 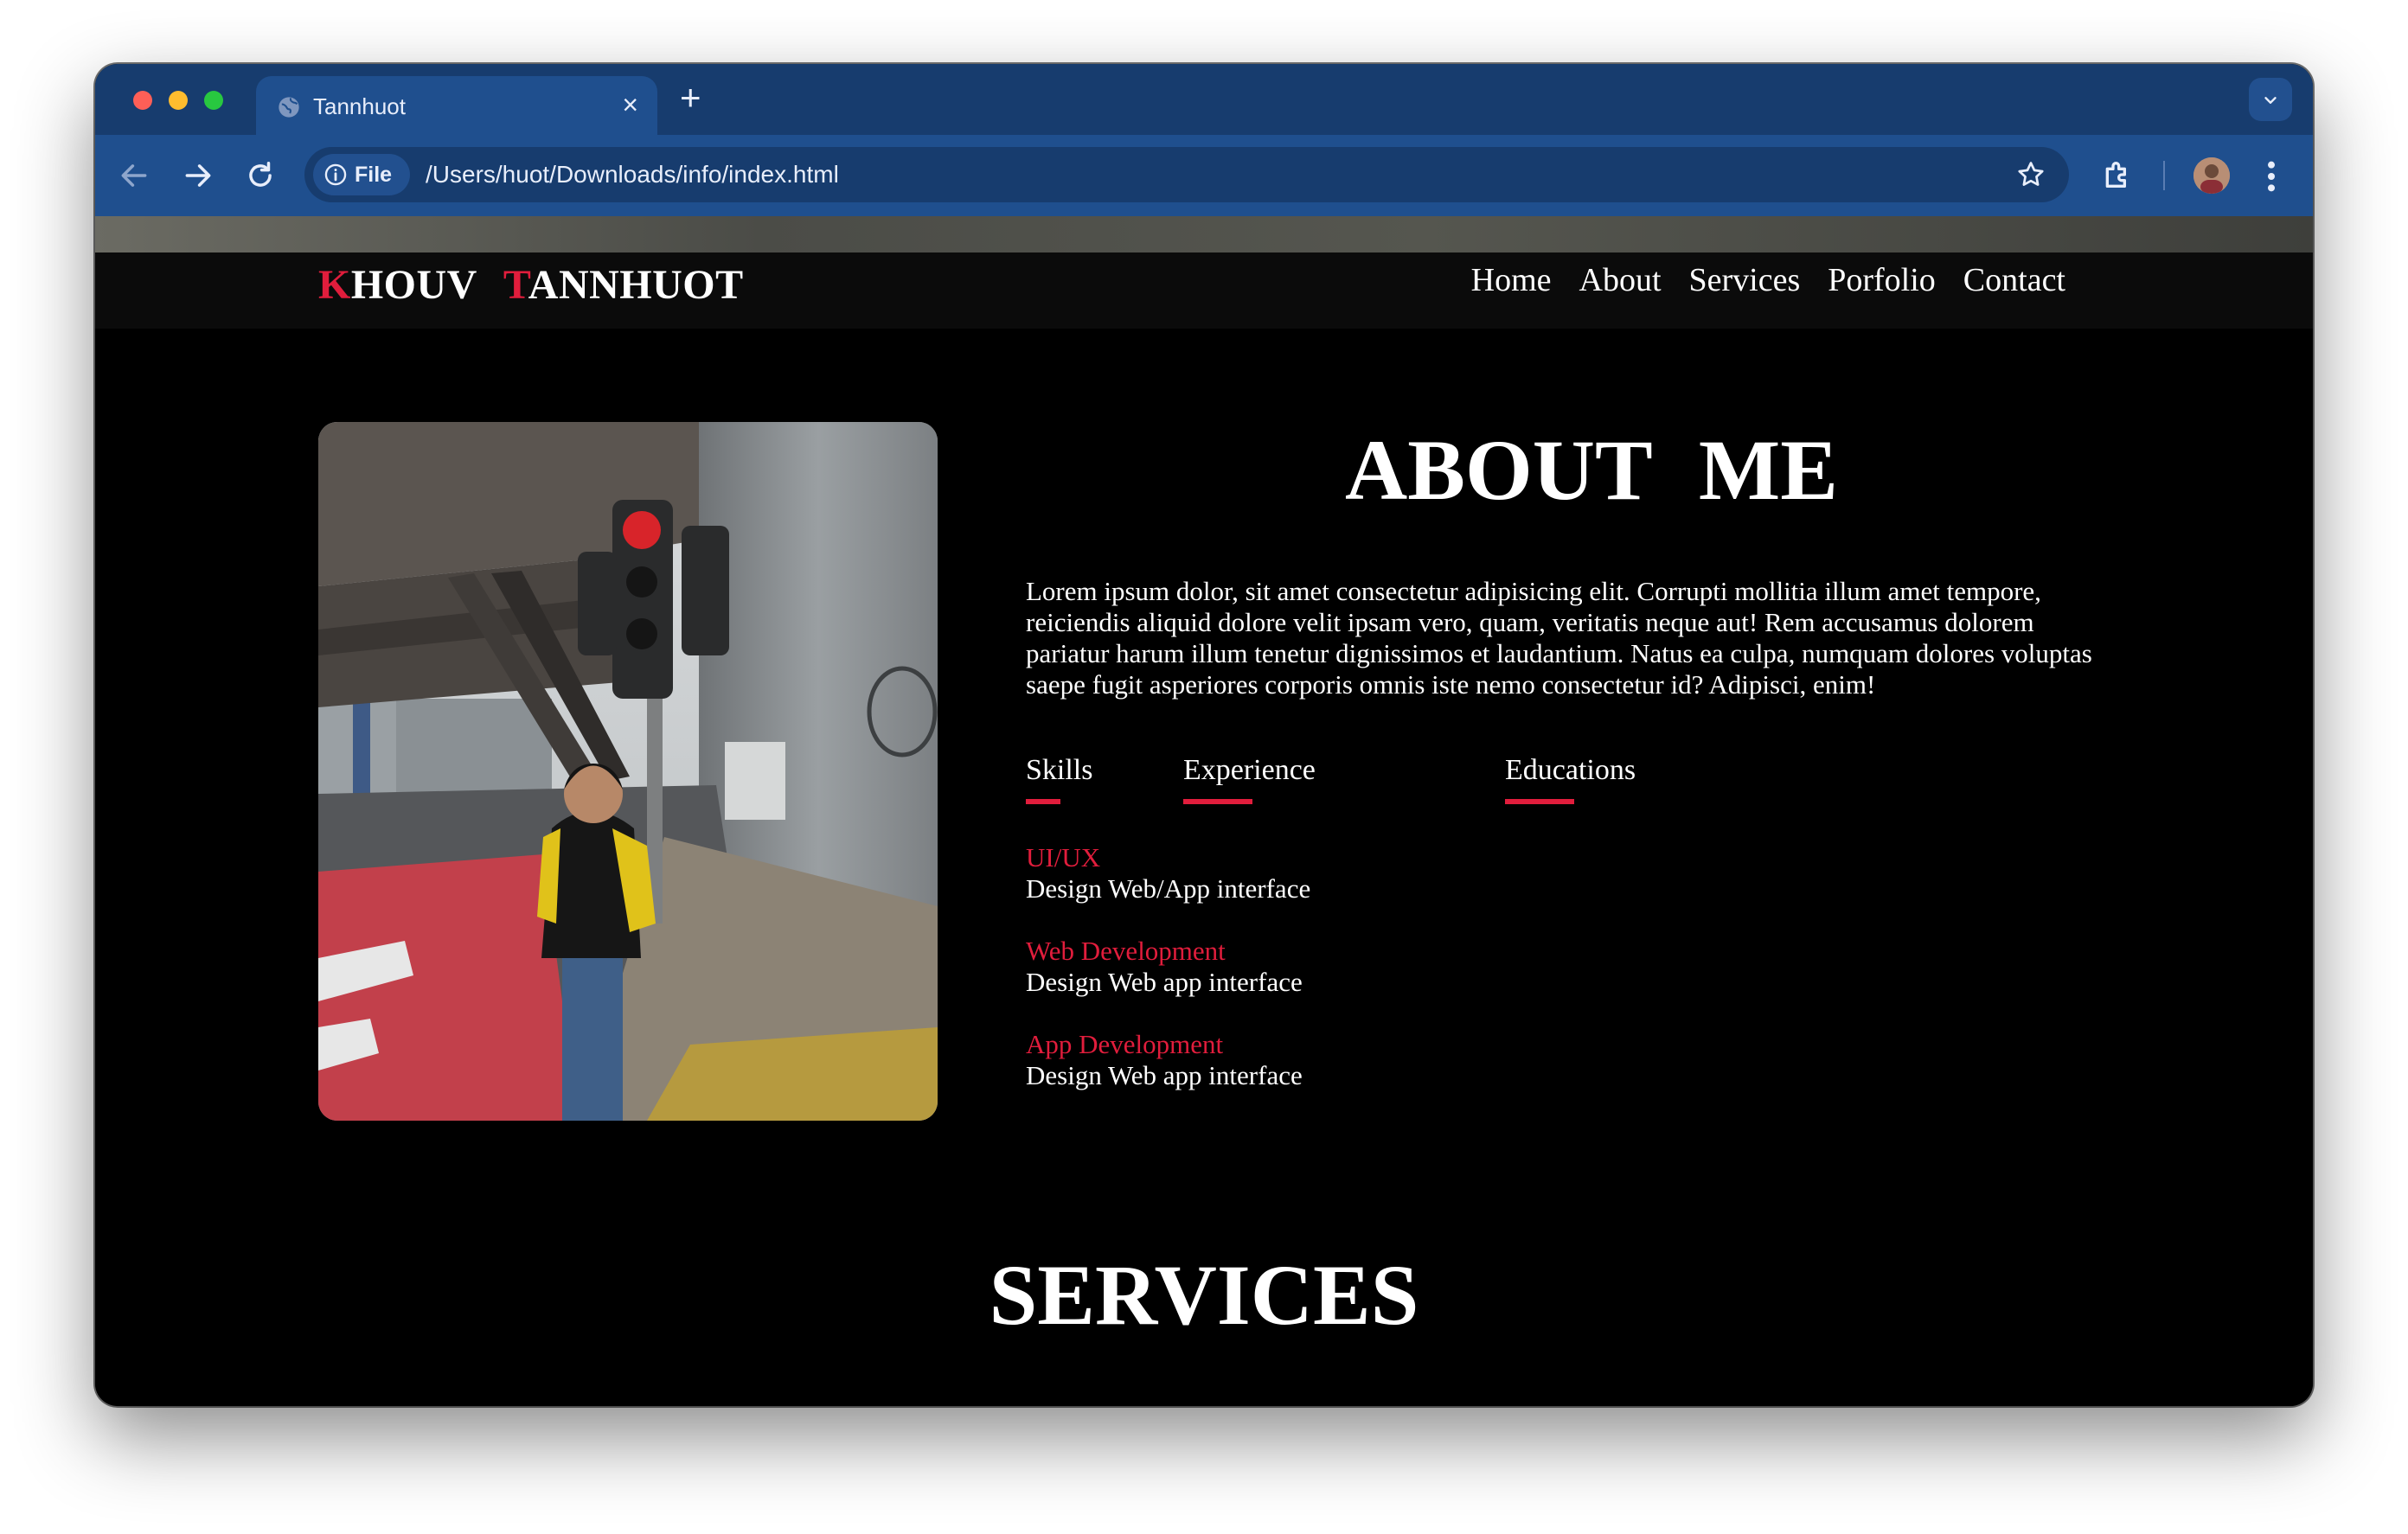 What do you see at coordinates (2271, 176) in the screenshot?
I see `kebab-menu-icon` at bounding box center [2271, 176].